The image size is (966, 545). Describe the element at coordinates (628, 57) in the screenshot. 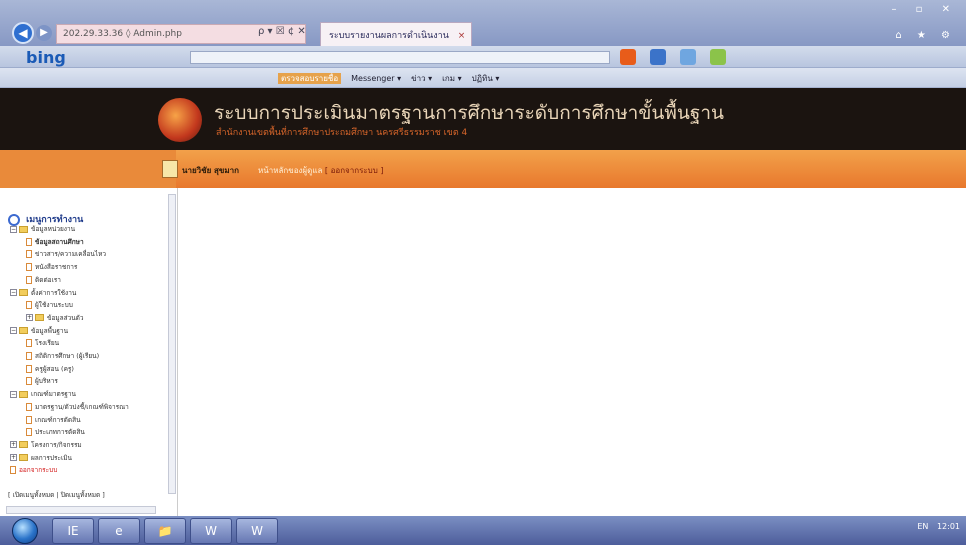

I see `bing-tool-icon` at that location.